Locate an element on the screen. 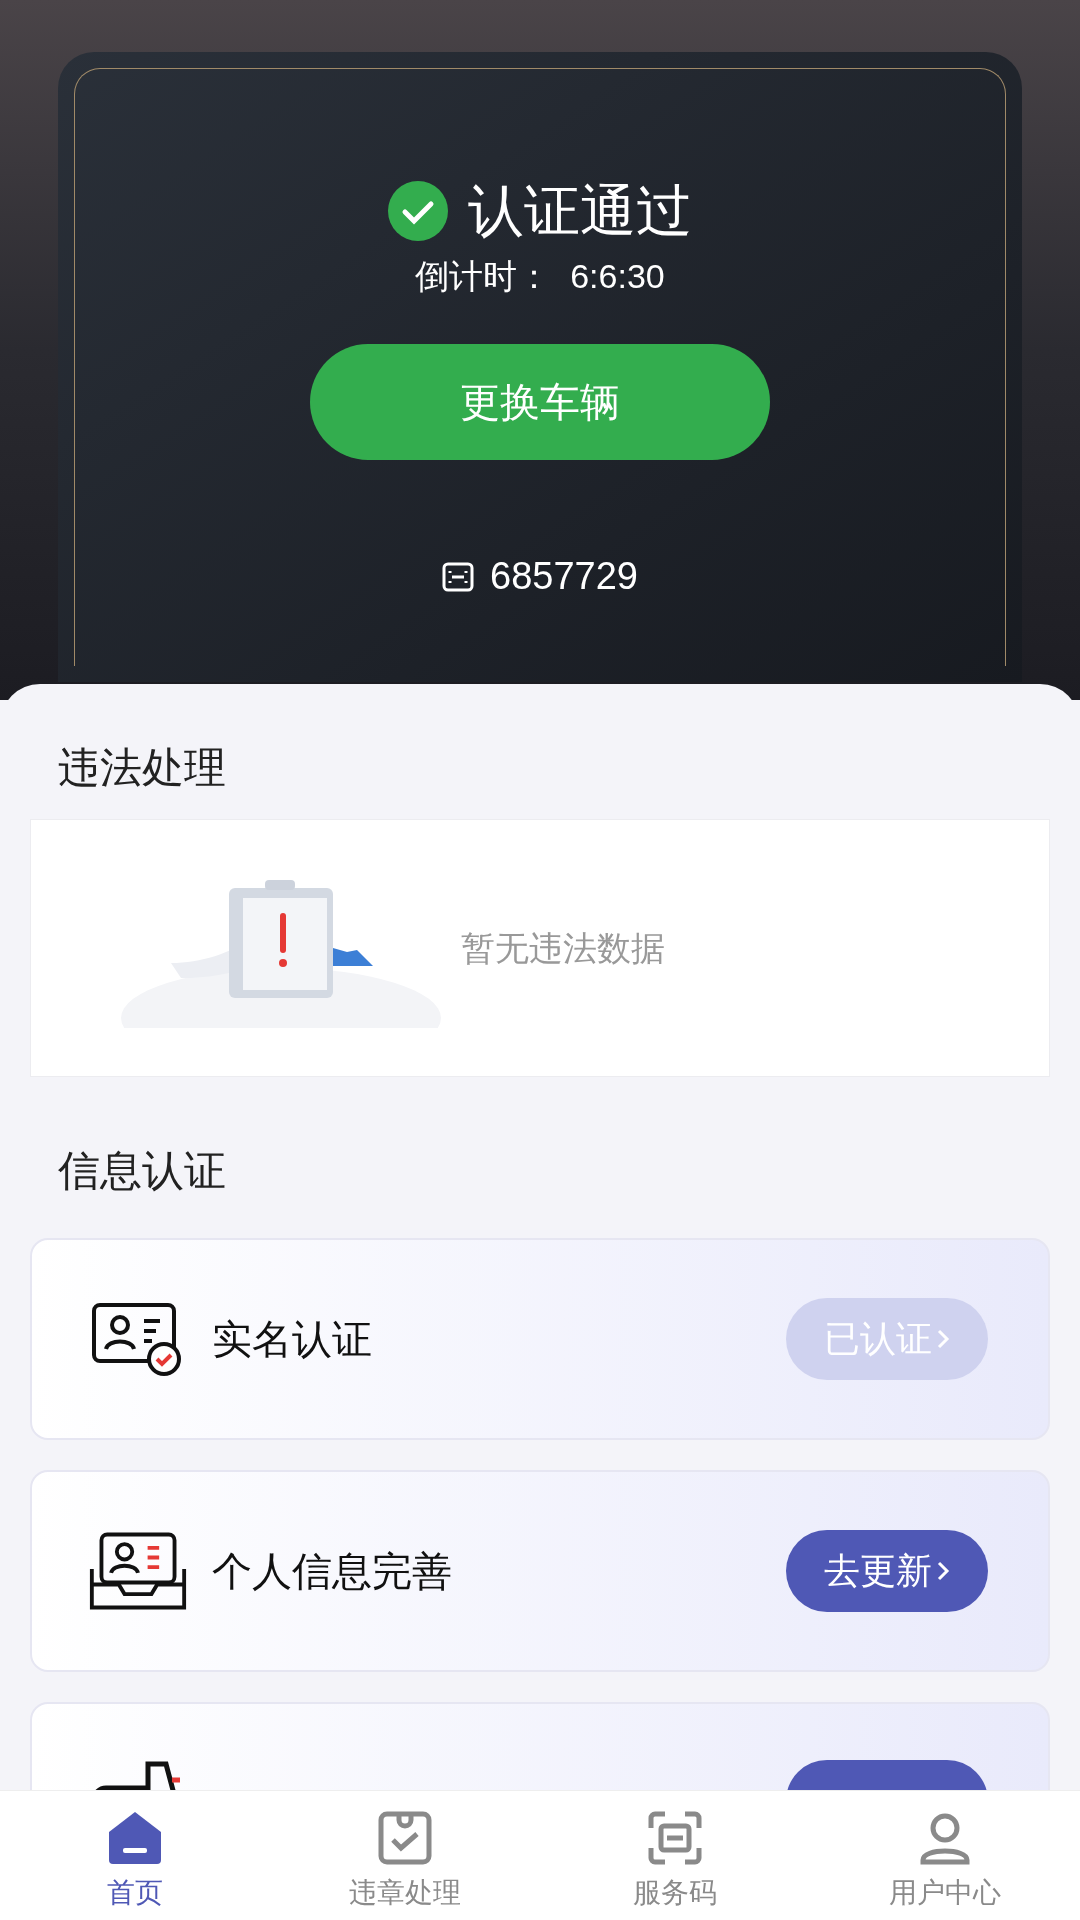 The image size is (1080, 1920). card-label: 实名认证 is located at coordinates (292, 1339).